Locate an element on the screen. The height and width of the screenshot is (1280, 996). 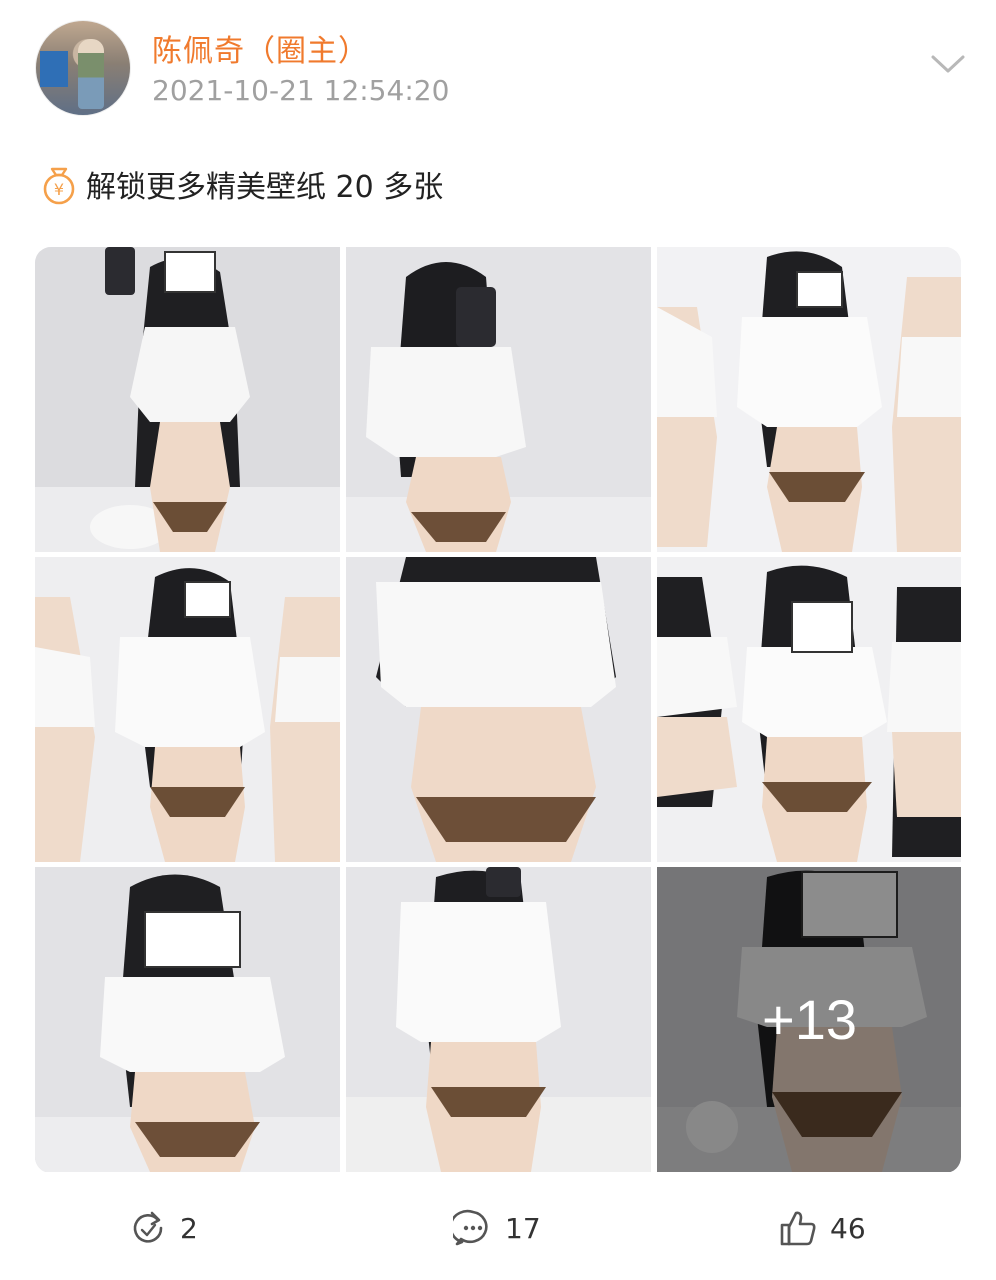
author-name: 陈佩奇（圈主） is located at coordinates (260, 48).